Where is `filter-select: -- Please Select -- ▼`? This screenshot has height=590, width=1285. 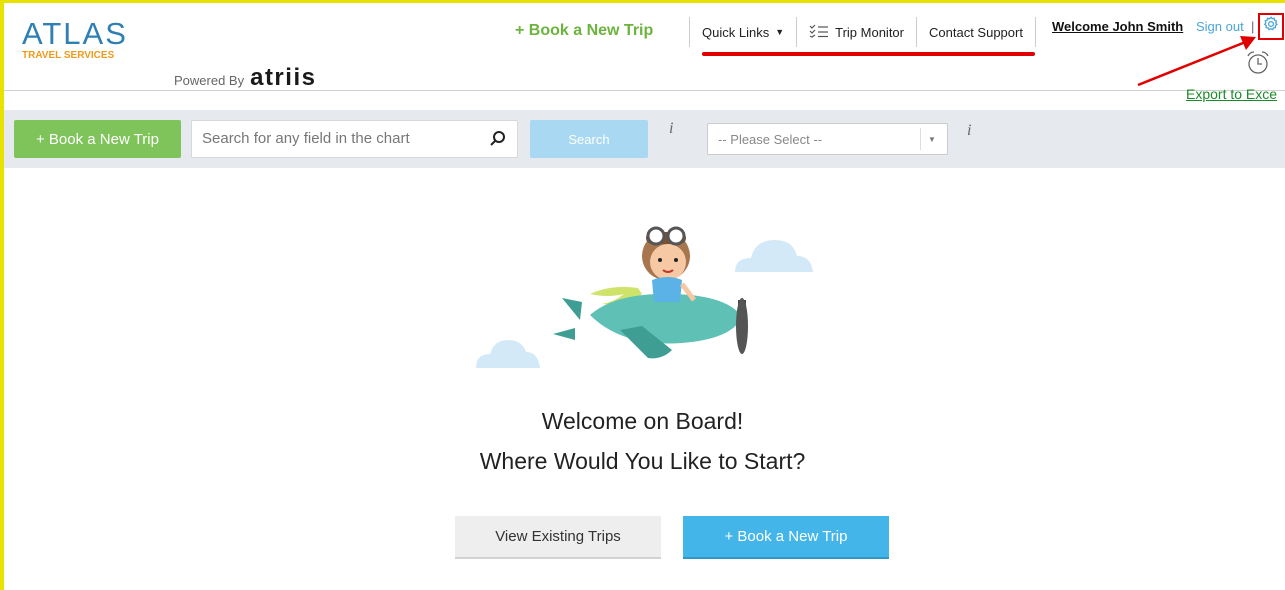
filter-select: -- Please Select -- ▼ is located at coordinates (827, 139).